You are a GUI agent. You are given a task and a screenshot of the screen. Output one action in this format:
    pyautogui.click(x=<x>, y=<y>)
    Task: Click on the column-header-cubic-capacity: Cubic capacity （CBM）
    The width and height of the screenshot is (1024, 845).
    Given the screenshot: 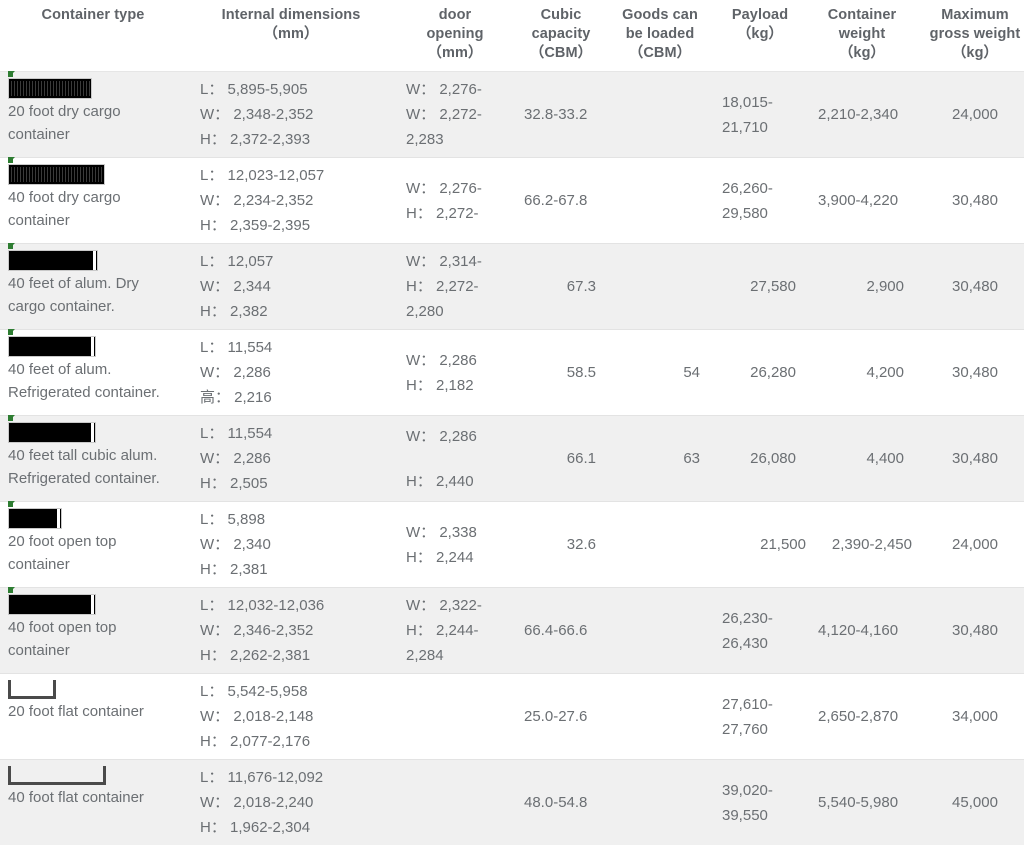 What is the action you would take?
    pyautogui.click(x=561, y=36)
    